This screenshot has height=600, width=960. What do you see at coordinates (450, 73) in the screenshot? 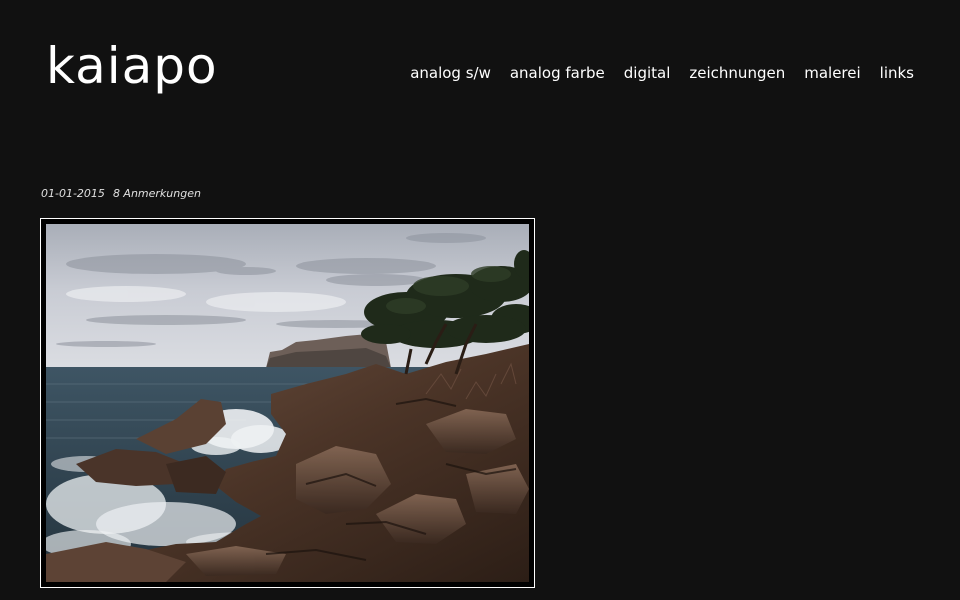
I see `nav-analog-sw: analog s/w` at bounding box center [450, 73].